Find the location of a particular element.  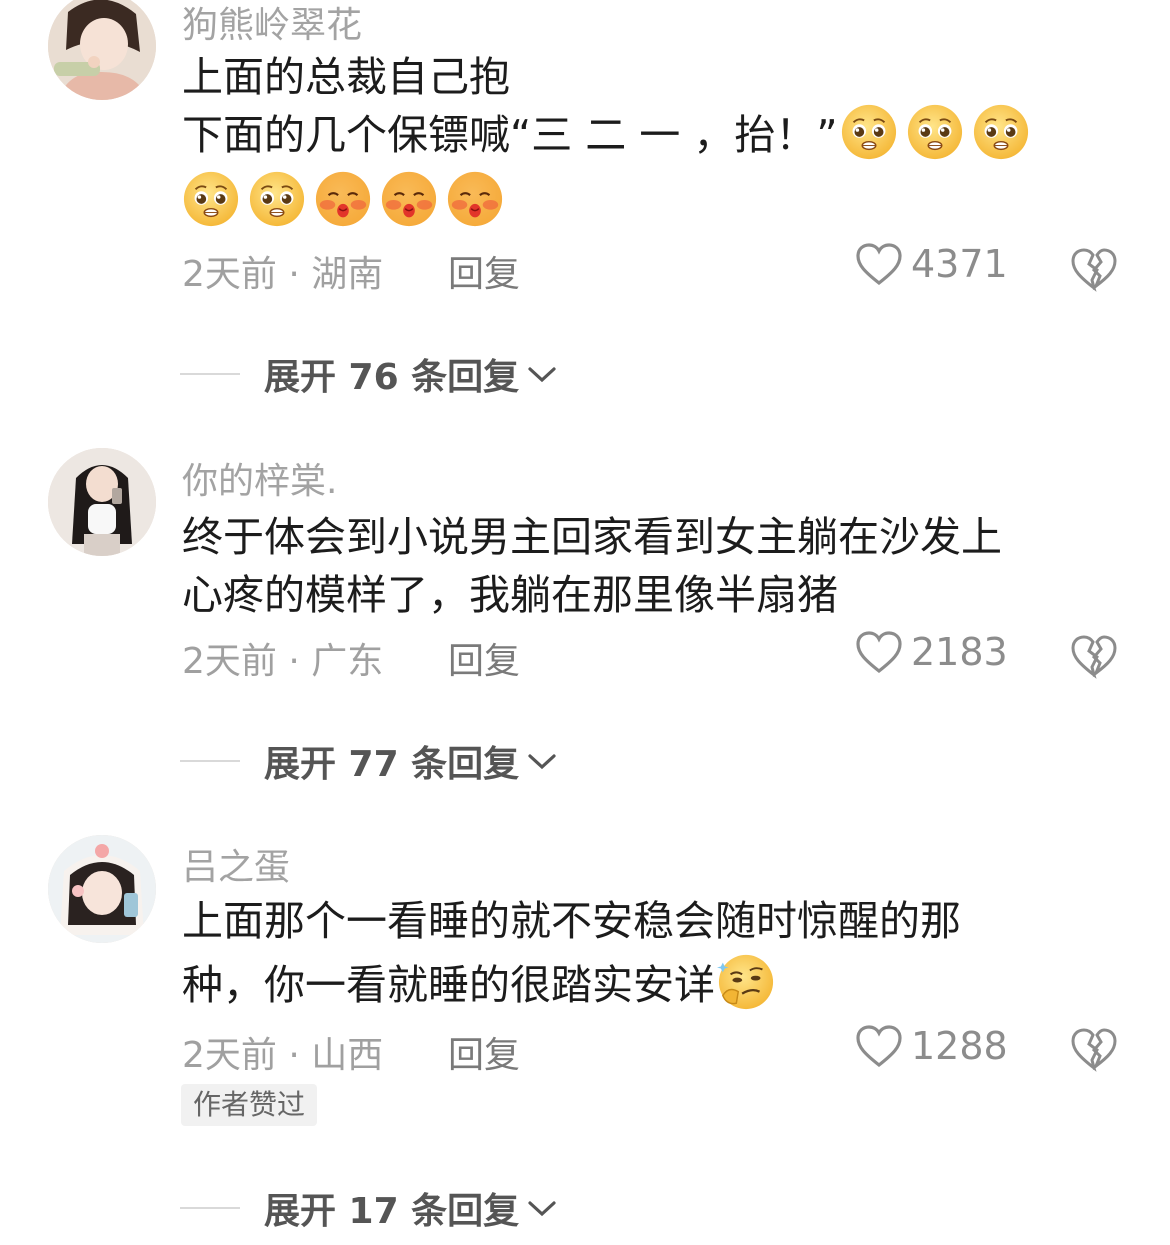

like-count: 2183 is located at coordinates (959, 652).